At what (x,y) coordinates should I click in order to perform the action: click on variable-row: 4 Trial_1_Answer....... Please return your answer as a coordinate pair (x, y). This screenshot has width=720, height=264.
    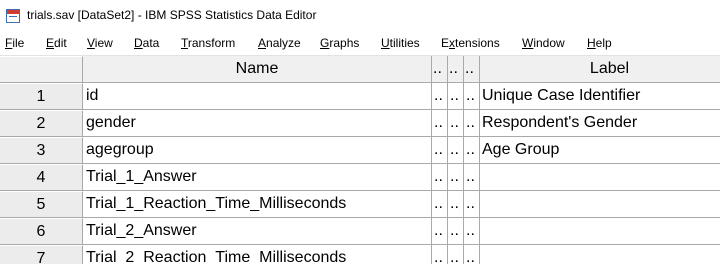
    Looking at the image, I should click on (360, 177).